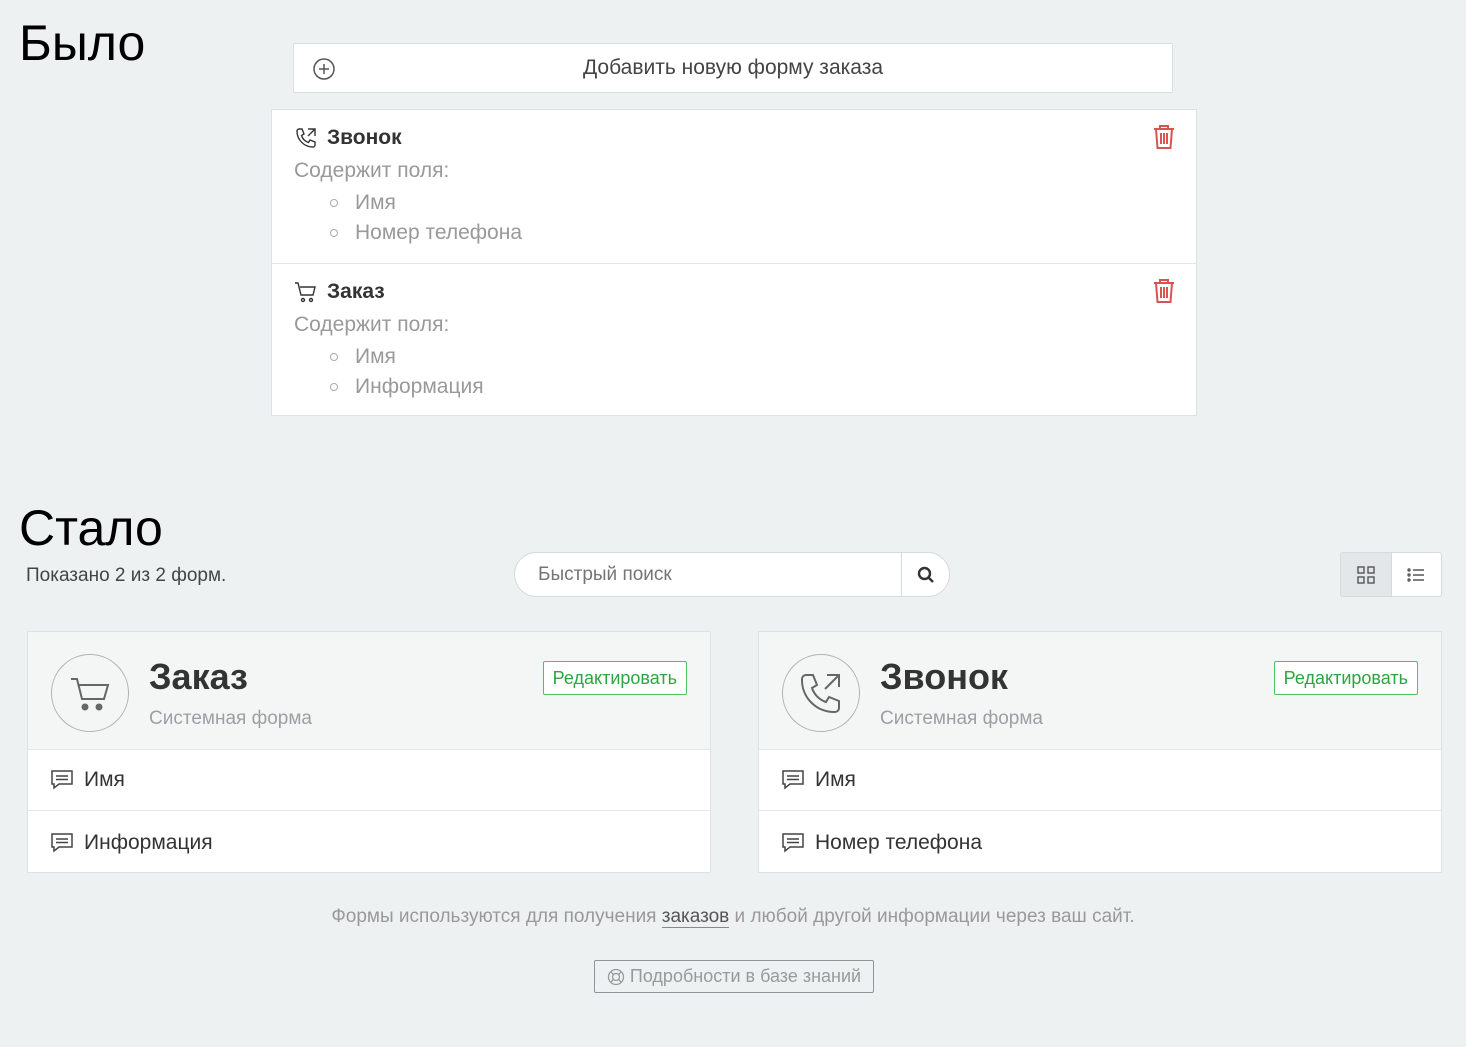 This screenshot has width=1466, height=1047. I want to click on old-form-item-order: Заказ Содержит поля: Имя Информация, so click(734, 340).